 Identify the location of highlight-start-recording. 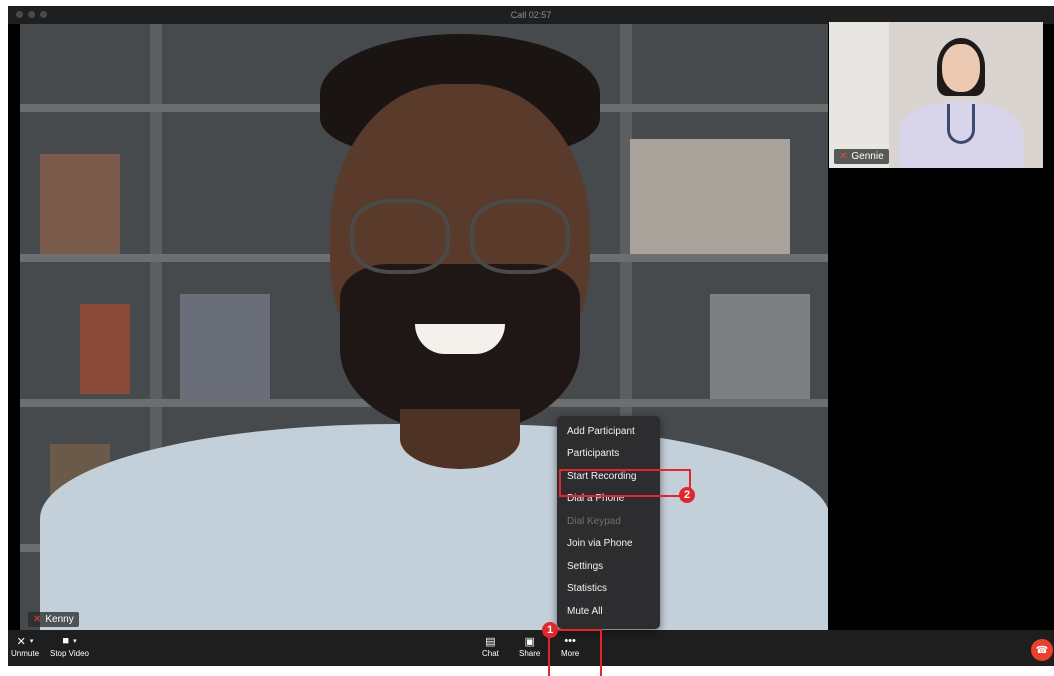
(625, 483).